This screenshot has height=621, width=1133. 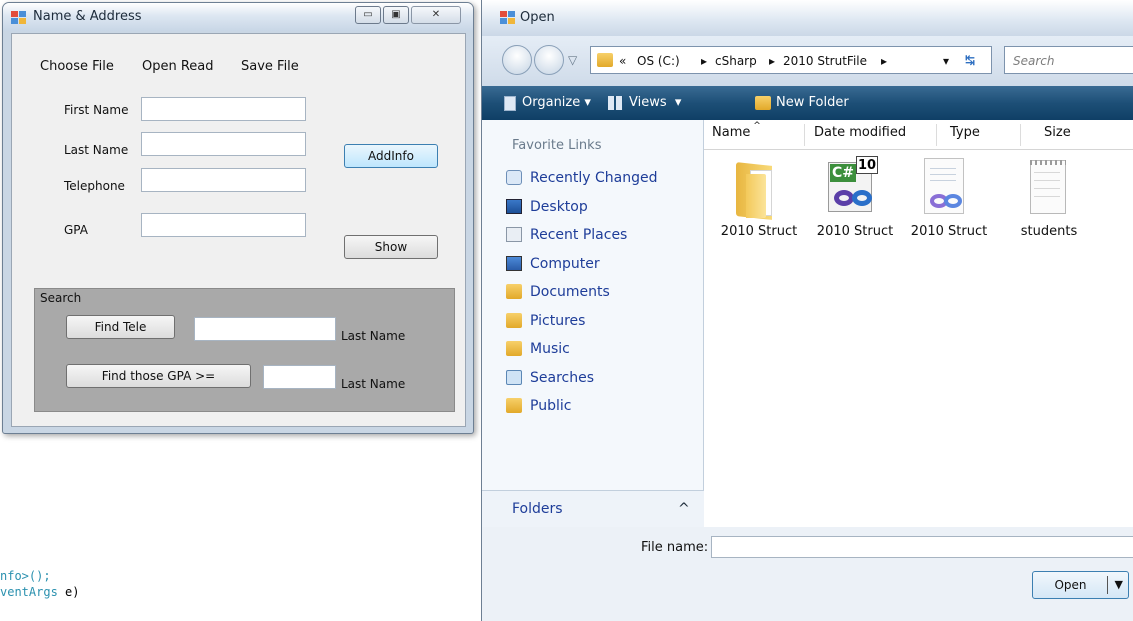 I want to click on open-split-divider, so click(x=1107, y=585).